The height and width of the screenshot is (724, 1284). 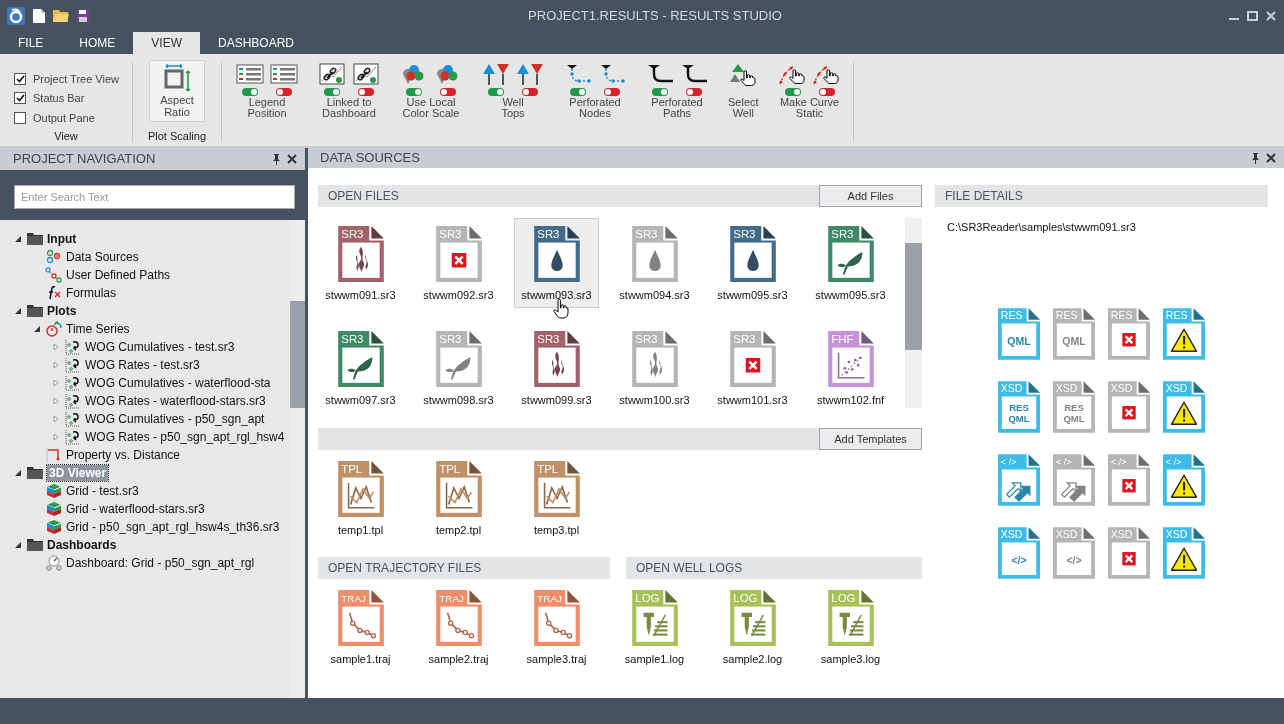 I want to click on maximize-icon, so click(x=1252, y=16).